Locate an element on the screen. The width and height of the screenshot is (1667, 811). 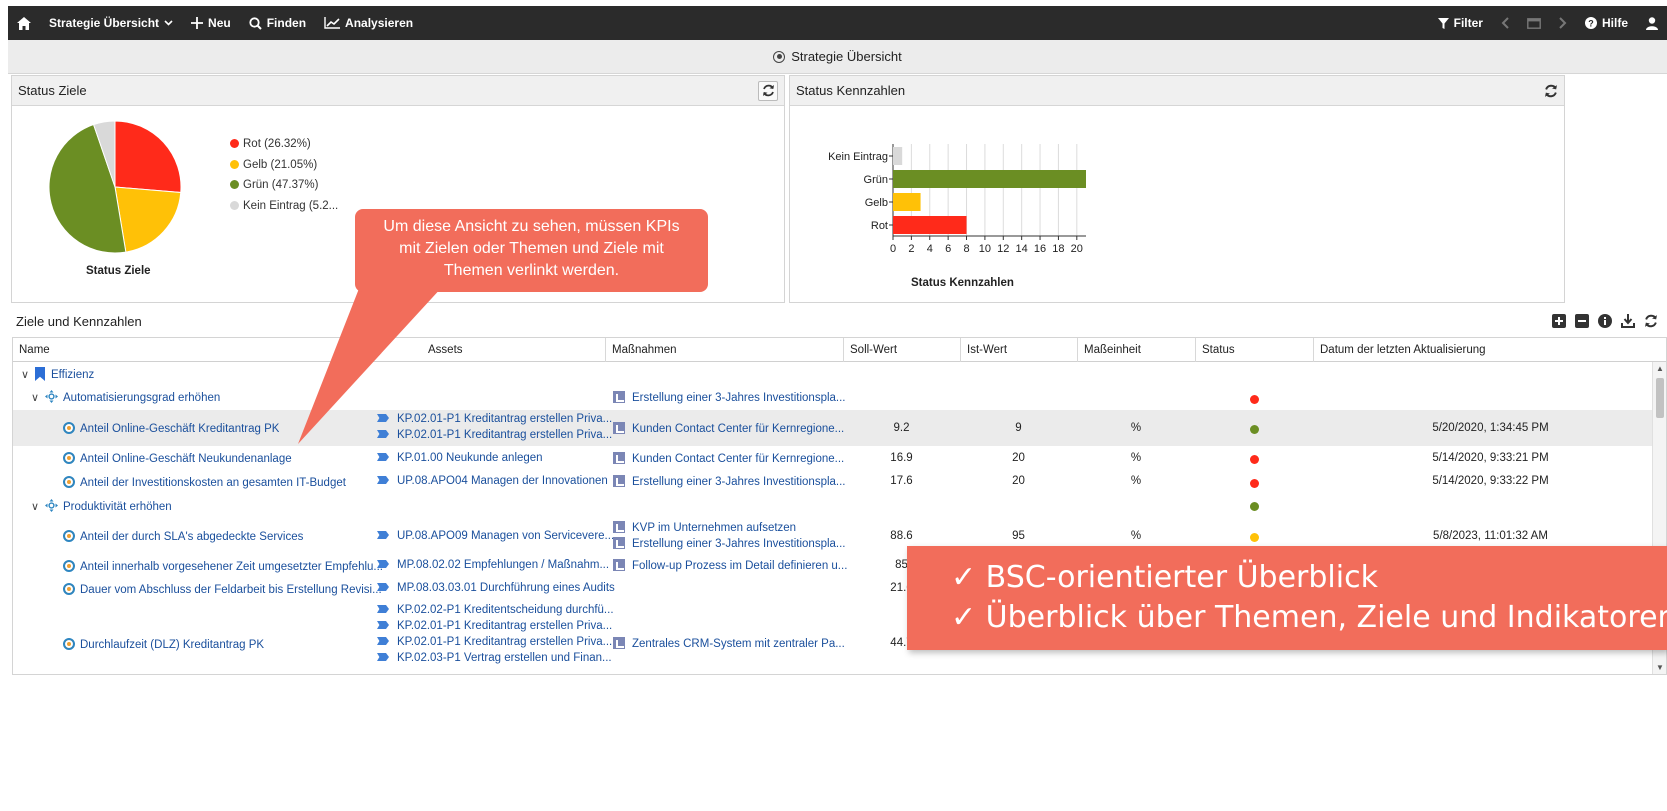
status-kpis-refresh-button is located at coordinates (1551, 91).